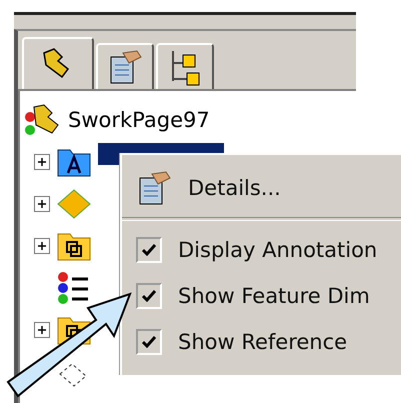  Describe the element at coordinates (268, 296) in the screenshot. I see `menu-item: Show Feature Dim` at that location.